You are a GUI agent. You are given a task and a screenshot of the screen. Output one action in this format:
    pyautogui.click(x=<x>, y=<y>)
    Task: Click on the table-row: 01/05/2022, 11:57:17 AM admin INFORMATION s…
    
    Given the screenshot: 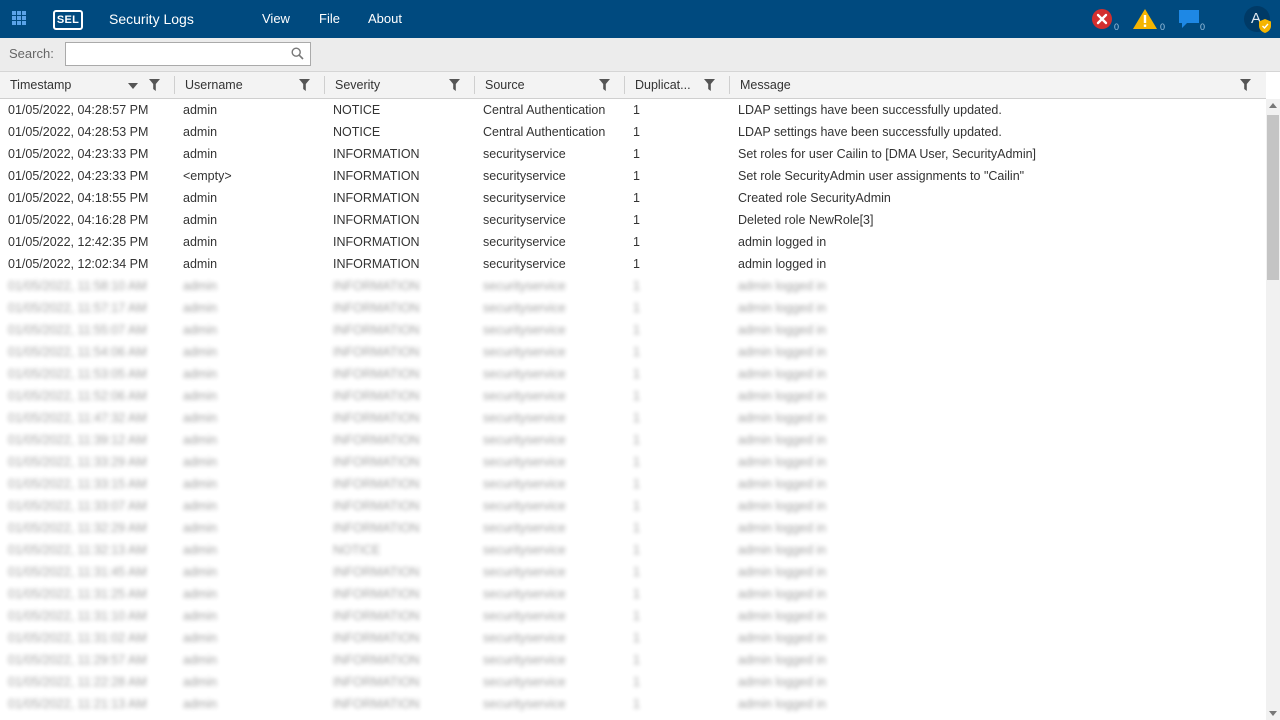 What is the action you would take?
    pyautogui.click(x=633, y=308)
    